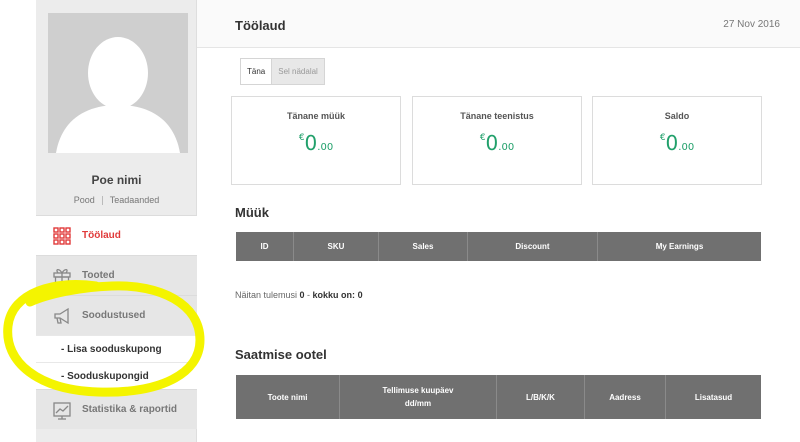 The width and height of the screenshot is (800, 442). Describe the element at coordinates (101, 235) in the screenshot. I see `sidebar-item-label: Töölaud` at that location.